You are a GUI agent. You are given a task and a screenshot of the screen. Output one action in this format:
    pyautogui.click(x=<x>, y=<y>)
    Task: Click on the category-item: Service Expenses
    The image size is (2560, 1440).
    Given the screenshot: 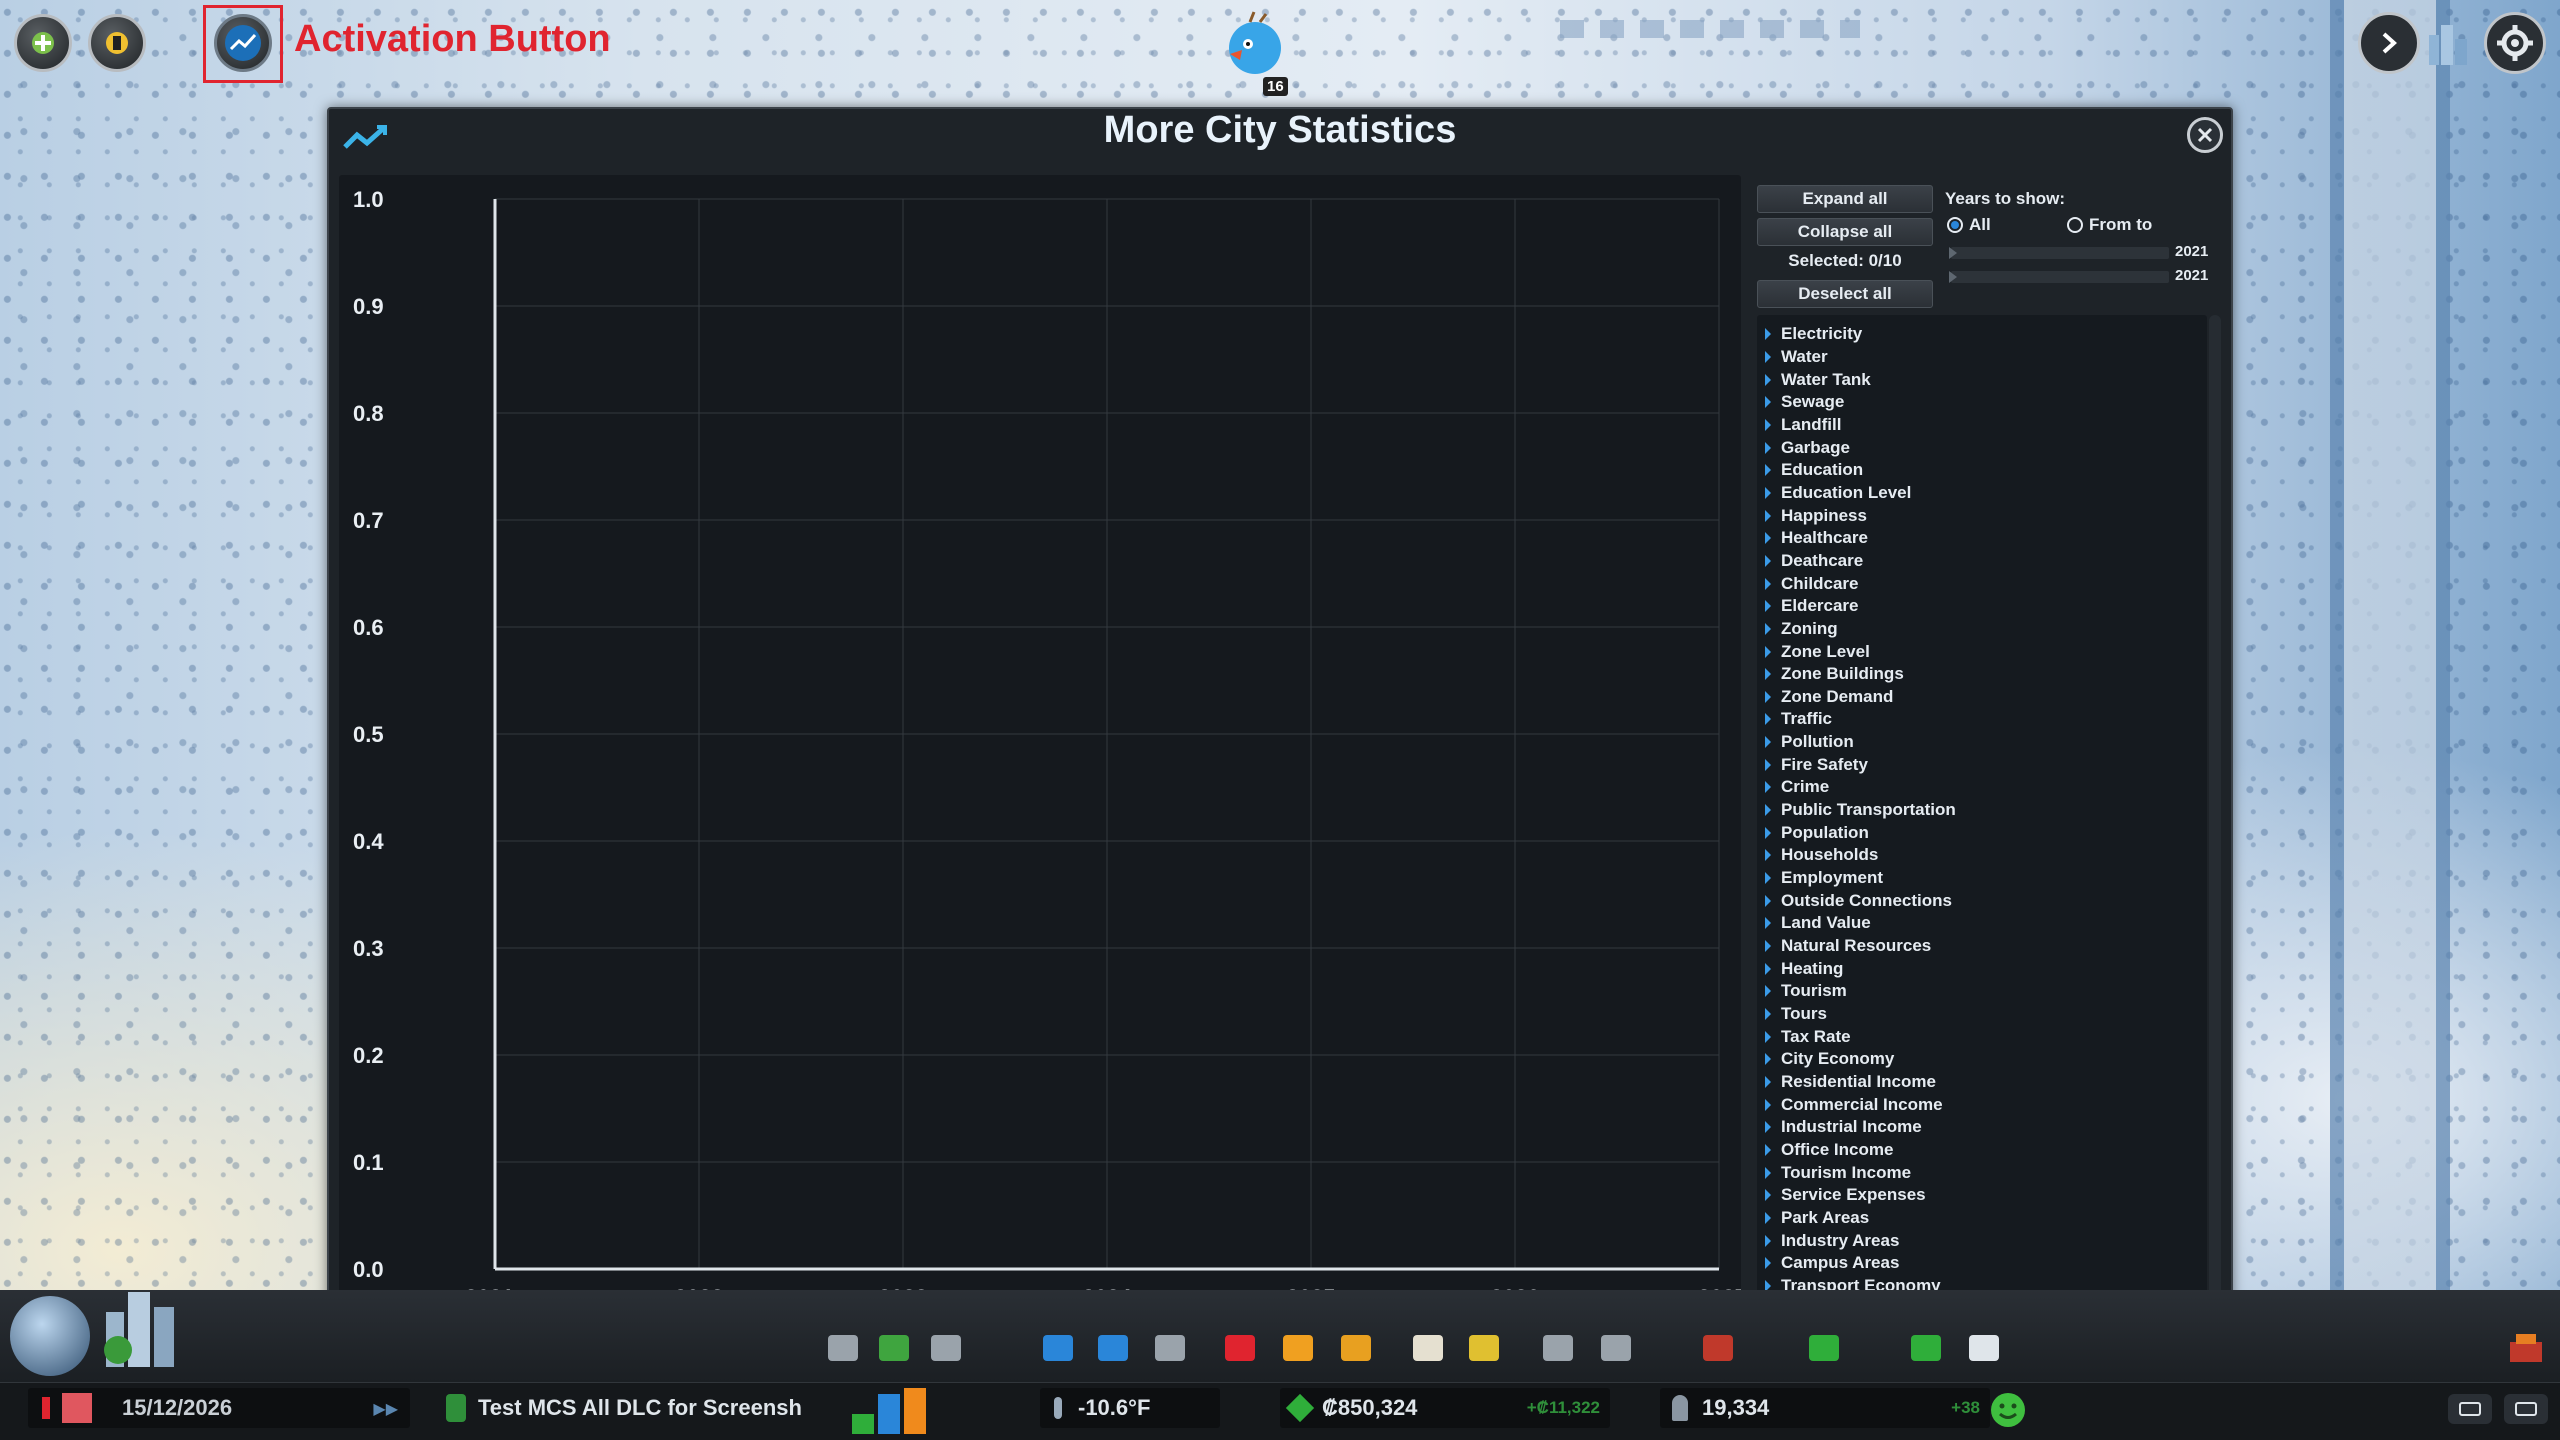 What is the action you would take?
    pyautogui.click(x=1982, y=1195)
    